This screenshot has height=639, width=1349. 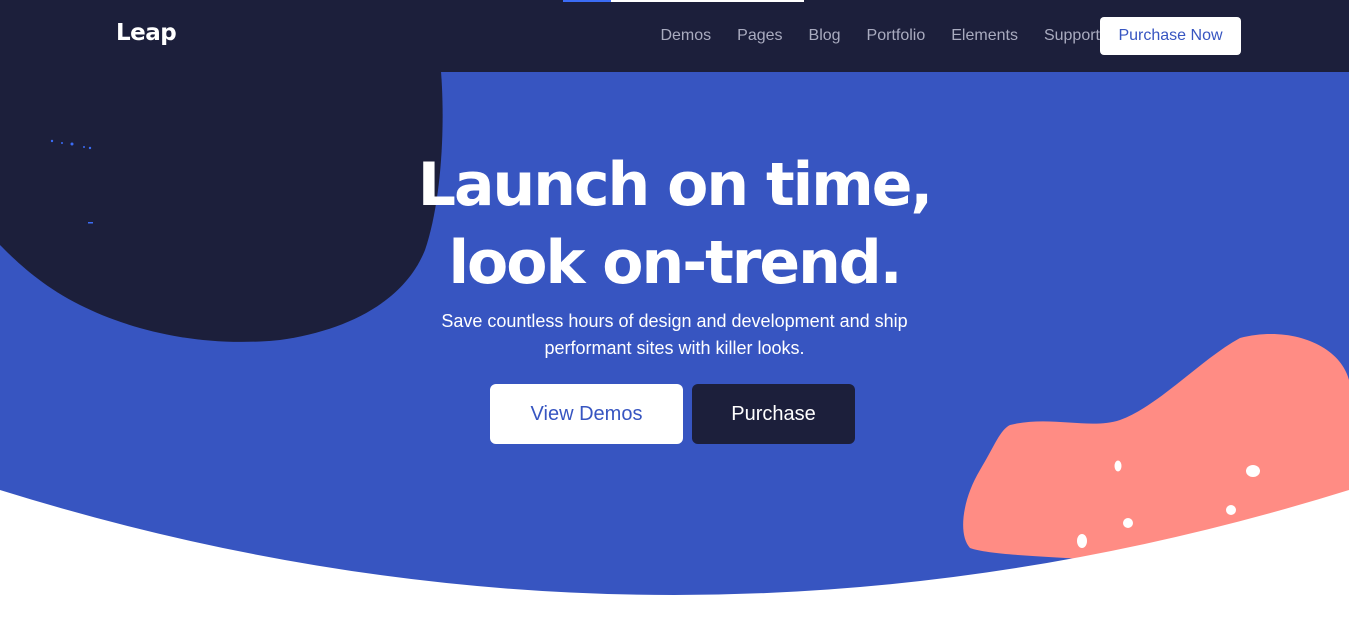 I want to click on progress-fill, so click(x=587, y=1).